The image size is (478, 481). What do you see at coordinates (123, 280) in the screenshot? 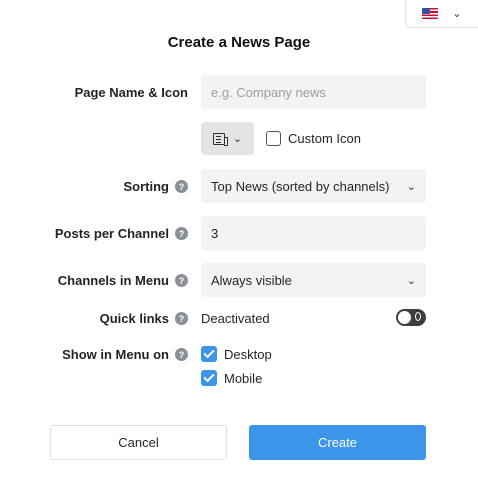
I see `channels-in-menu-label: Channels in Menu ?` at bounding box center [123, 280].